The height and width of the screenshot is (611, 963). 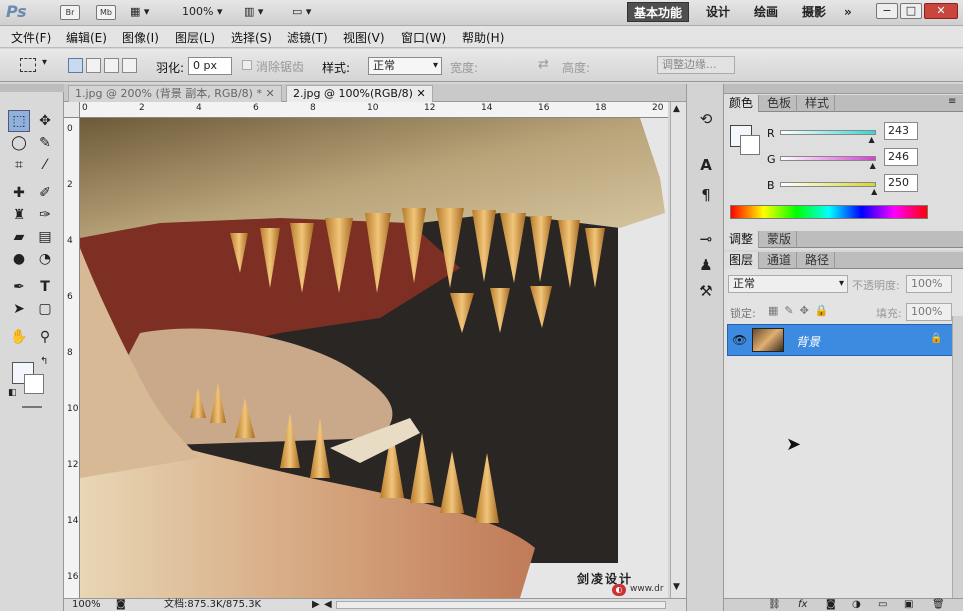 What do you see at coordinates (742, 103) in the screenshot?
I see `tab-color: 颜色` at bounding box center [742, 103].